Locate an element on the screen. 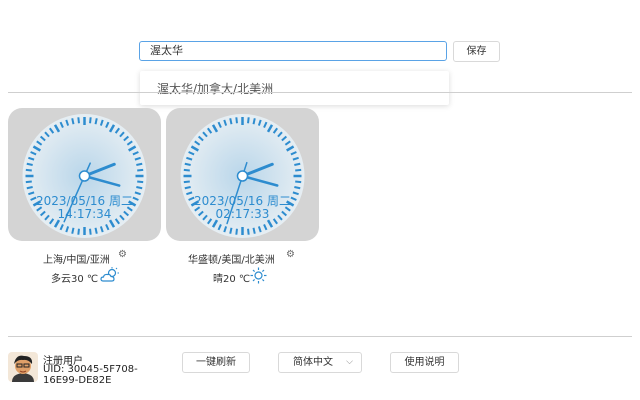 This screenshot has height=400, width=640. clock-card-shanghai: 2023/05/16 周二 14:17:34 is located at coordinates (84, 174).